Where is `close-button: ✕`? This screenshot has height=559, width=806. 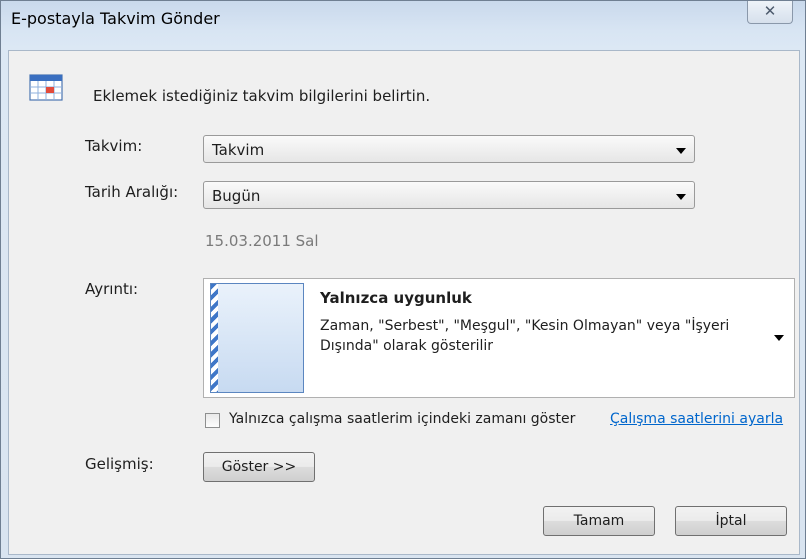
close-button: ✕ is located at coordinates (770, 12).